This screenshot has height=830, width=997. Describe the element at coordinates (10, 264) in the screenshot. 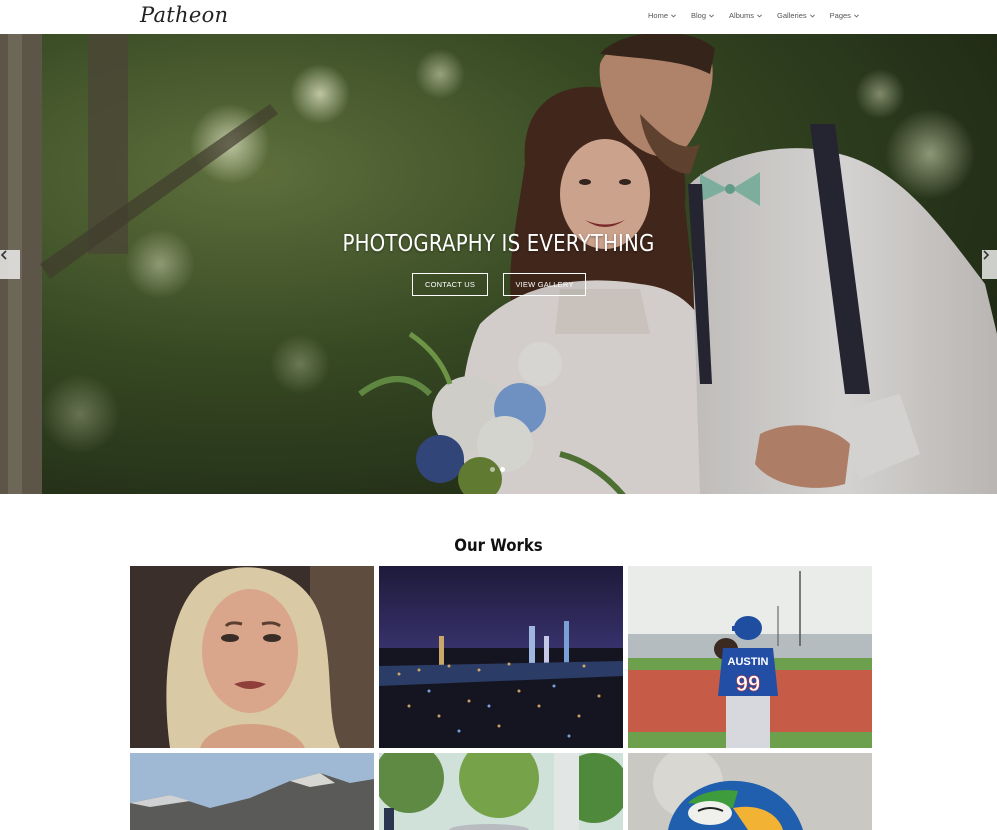

I see `slider-prev-button` at that location.